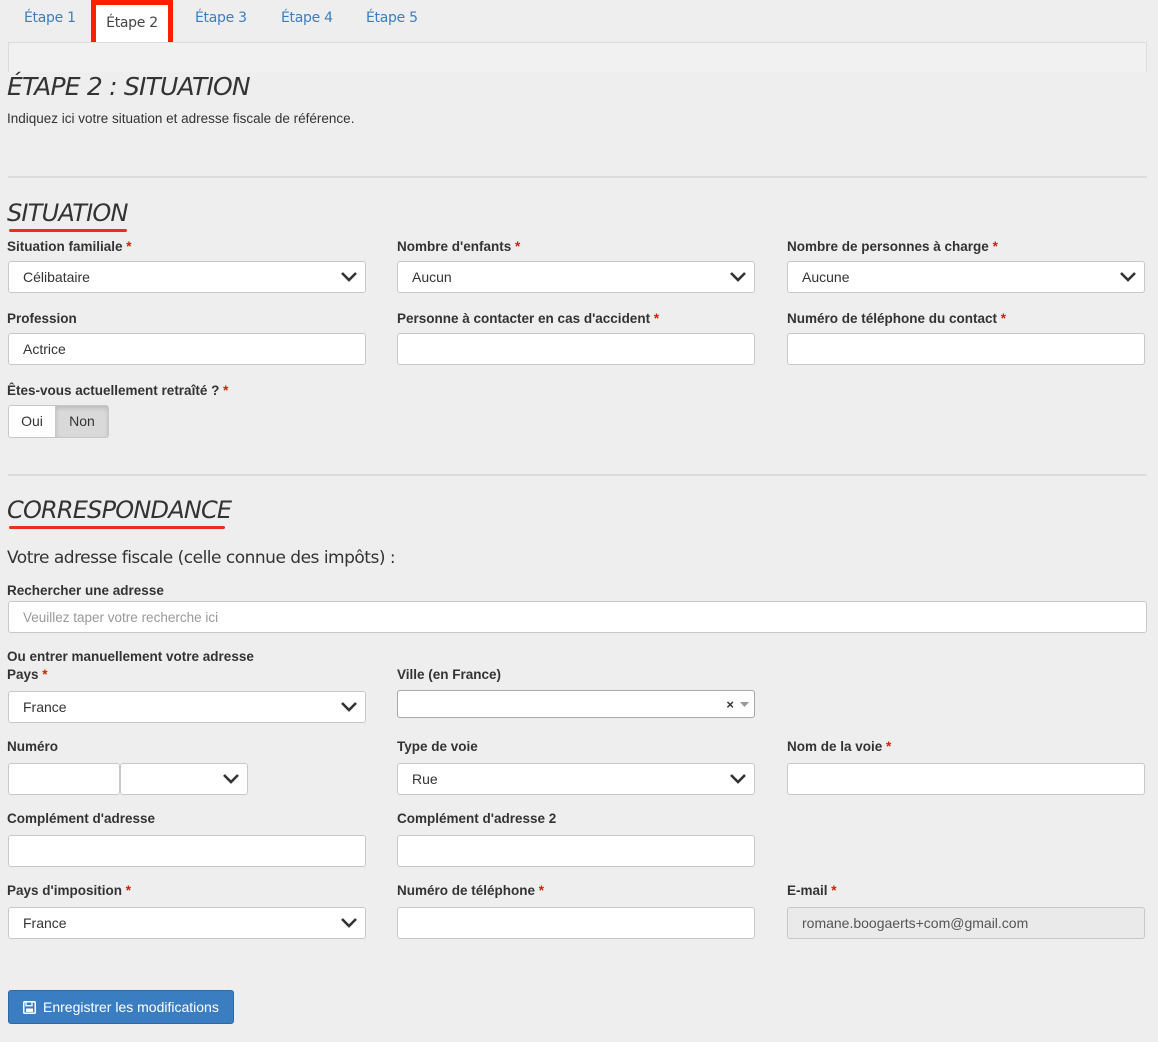  Describe the element at coordinates (221, 18) in the screenshot. I see `tab-etape-3: Étape 3` at that location.